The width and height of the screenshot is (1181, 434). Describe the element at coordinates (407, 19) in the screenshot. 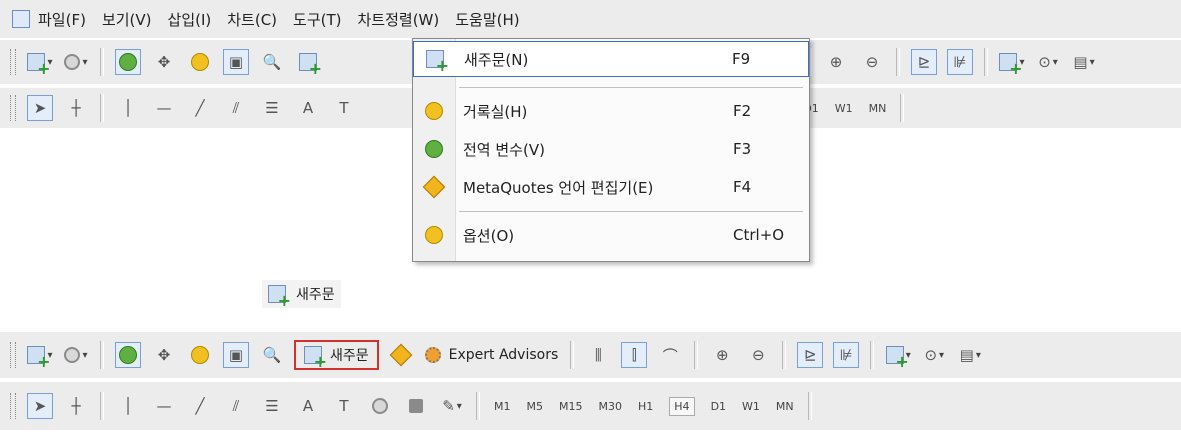

I see `menu-window: 차트정렬(W)` at that location.